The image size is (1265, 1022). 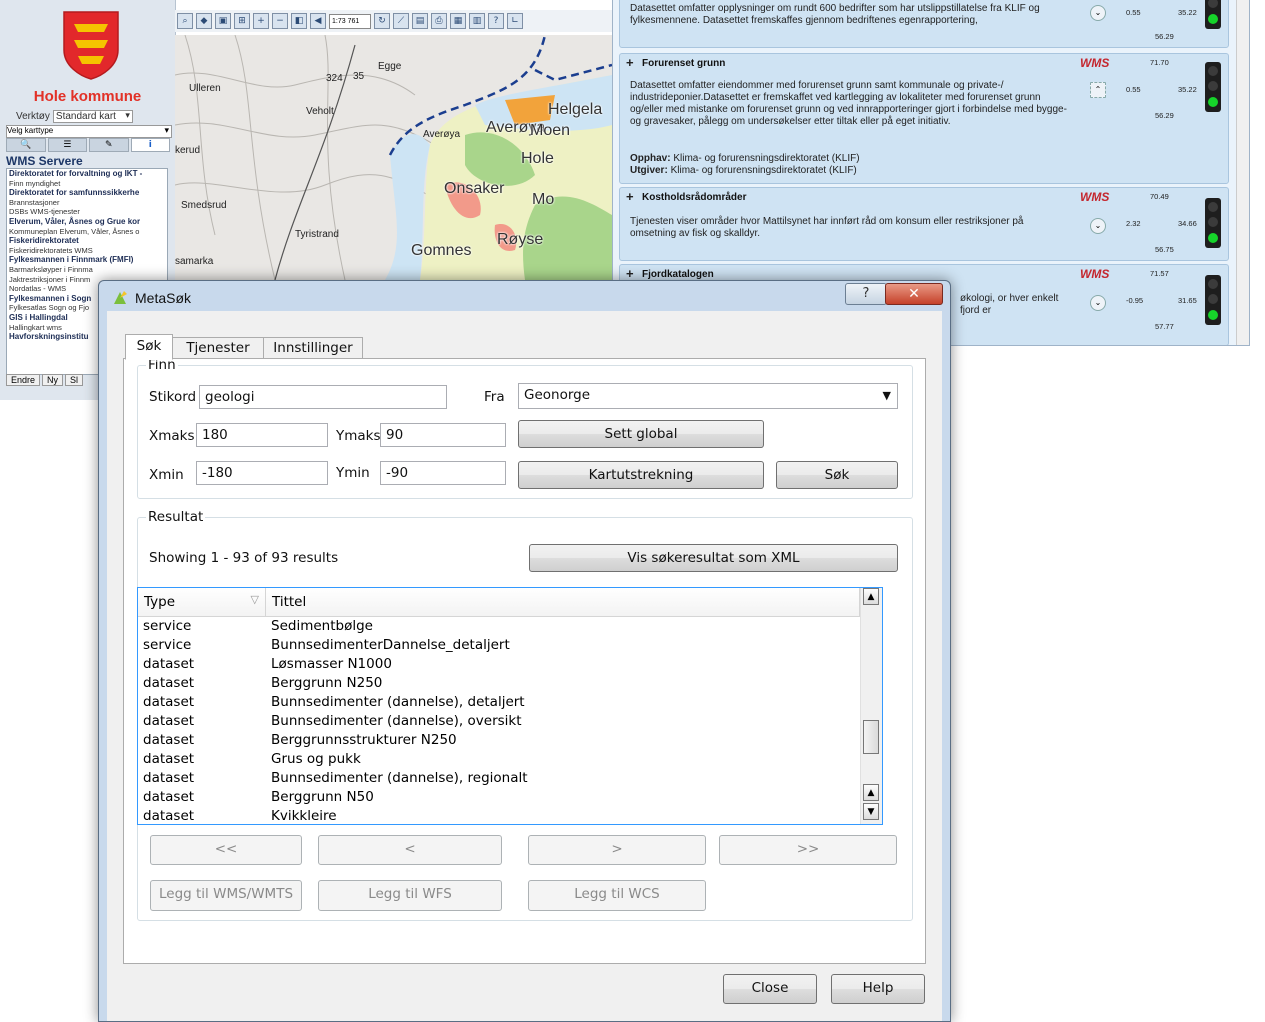 What do you see at coordinates (185, 21) in the screenshot?
I see `binoculars-icon: ⌕` at bounding box center [185, 21].